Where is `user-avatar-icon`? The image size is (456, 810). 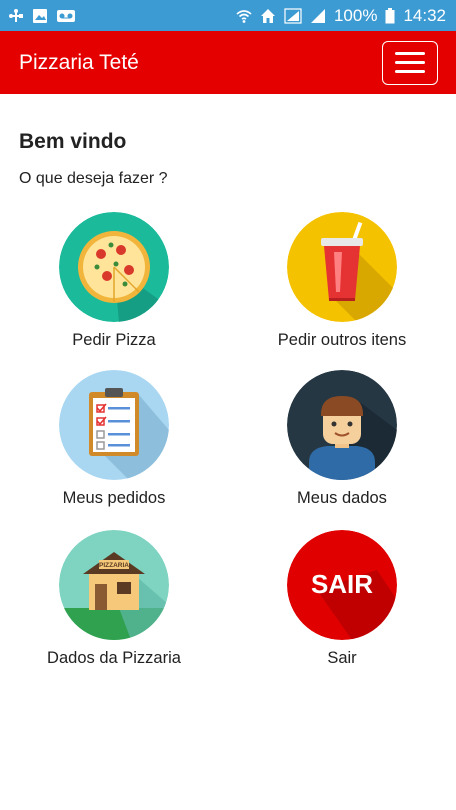 user-avatar-icon is located at coordinates (342, 425).